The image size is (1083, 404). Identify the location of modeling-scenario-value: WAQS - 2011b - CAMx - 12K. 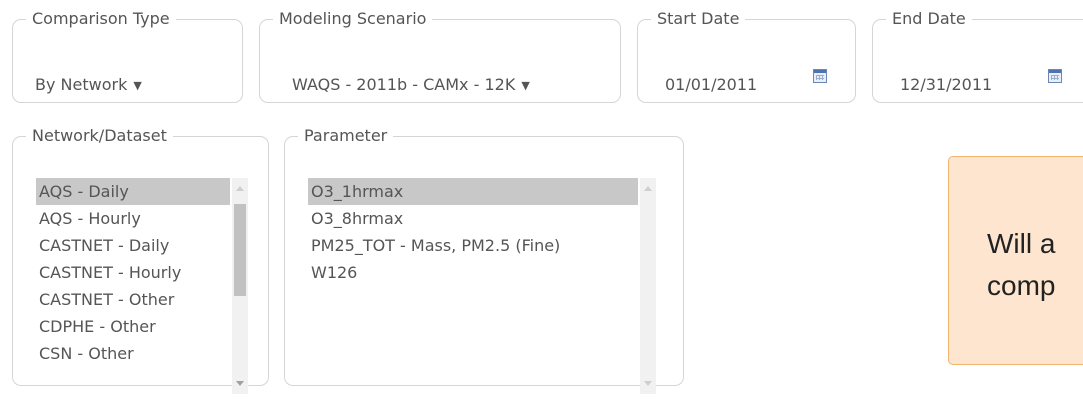
(404, 84).